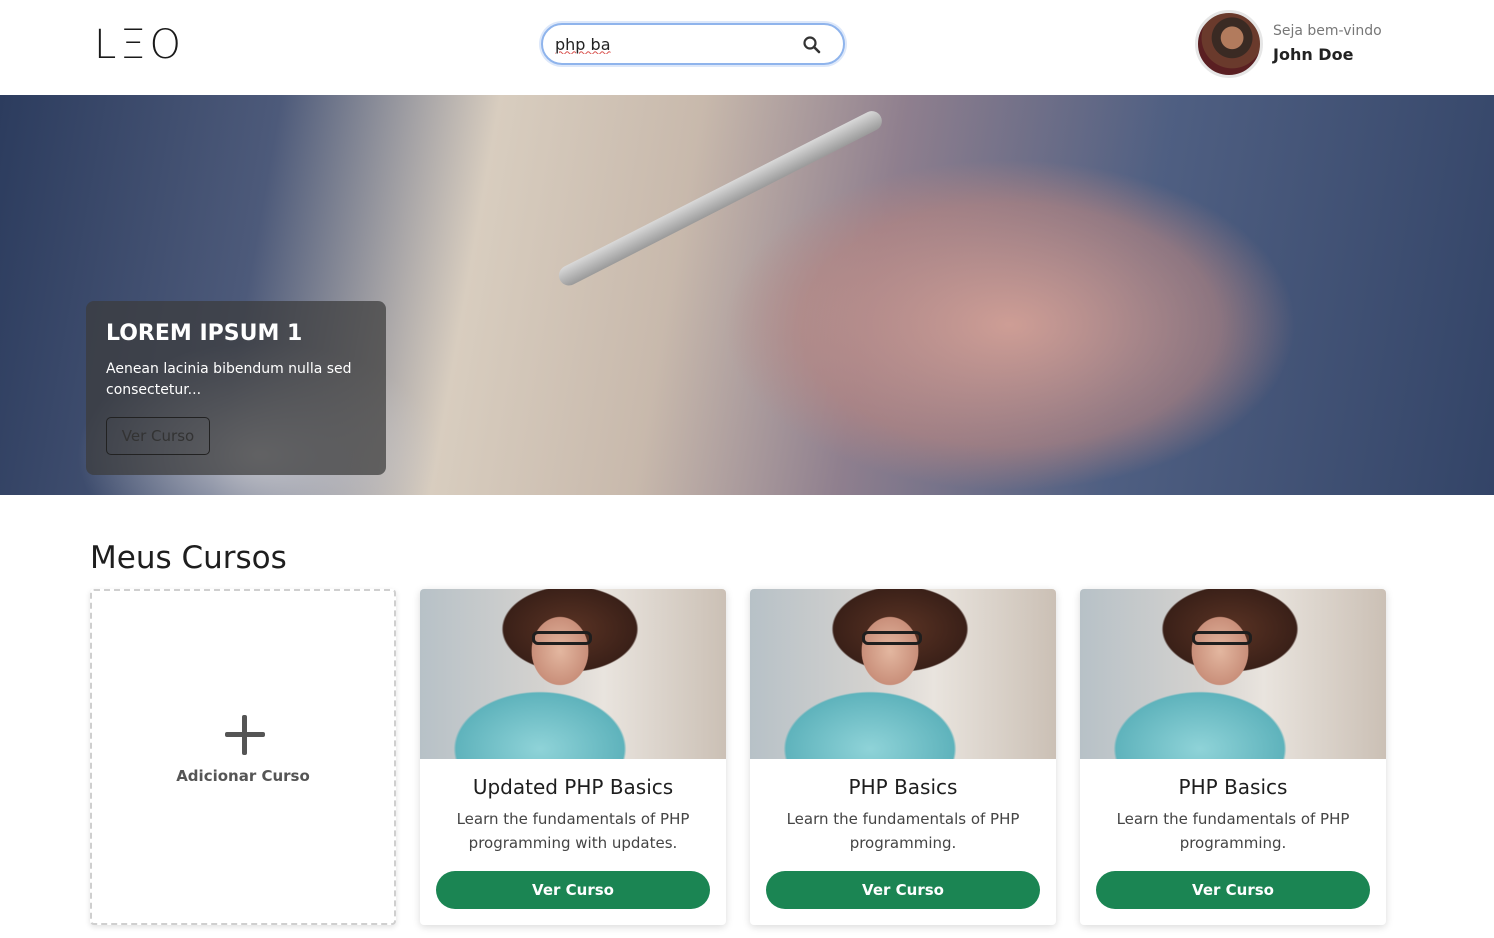 The height and width of the screenshot is (938, 1494). What do you see at coordinates (1327, 31) in the screenshot?
I see `welcome-text: Seja bem-vindo` at bounding box center [1327, 31].